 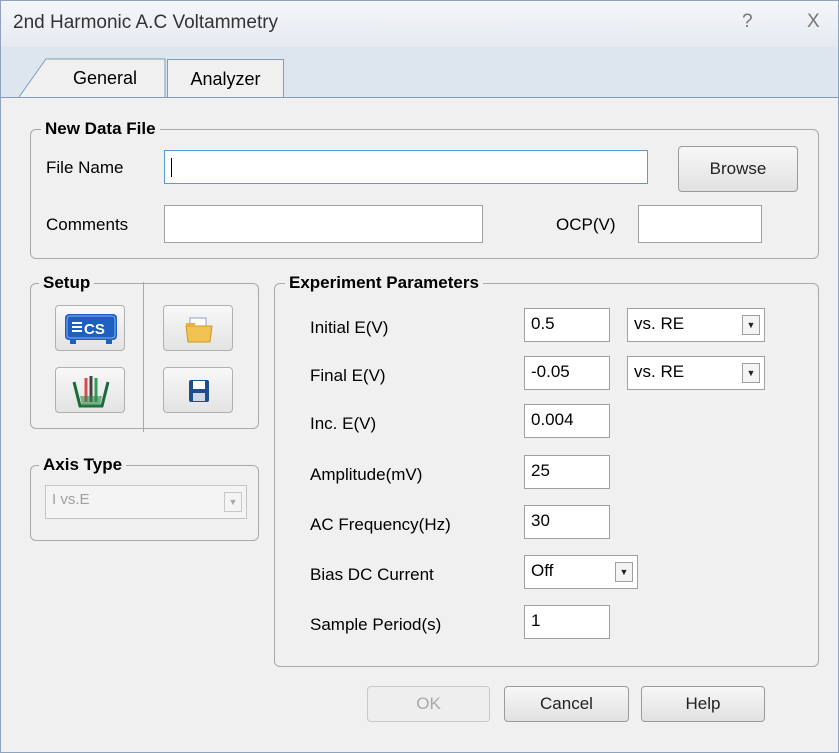 What do you see at coordinates (100, 129) in the screenshot?
I see `new-data-file-legend: New Data File` at bounding box center [100, 129].